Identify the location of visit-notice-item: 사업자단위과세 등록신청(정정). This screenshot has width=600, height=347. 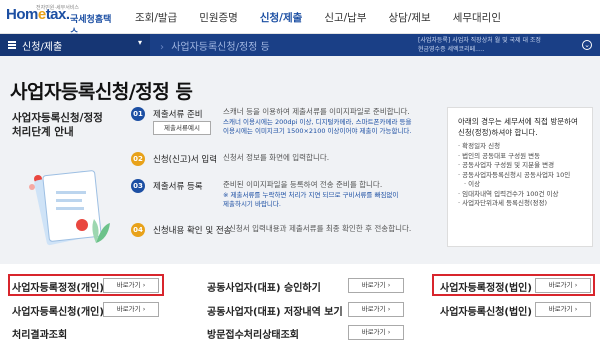
(520, 204).